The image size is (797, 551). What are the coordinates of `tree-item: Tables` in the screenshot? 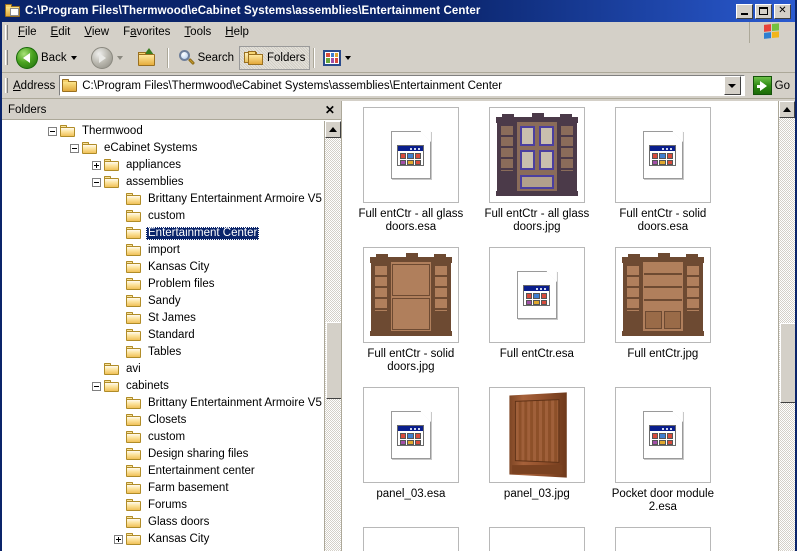 It's located at (163, 352).